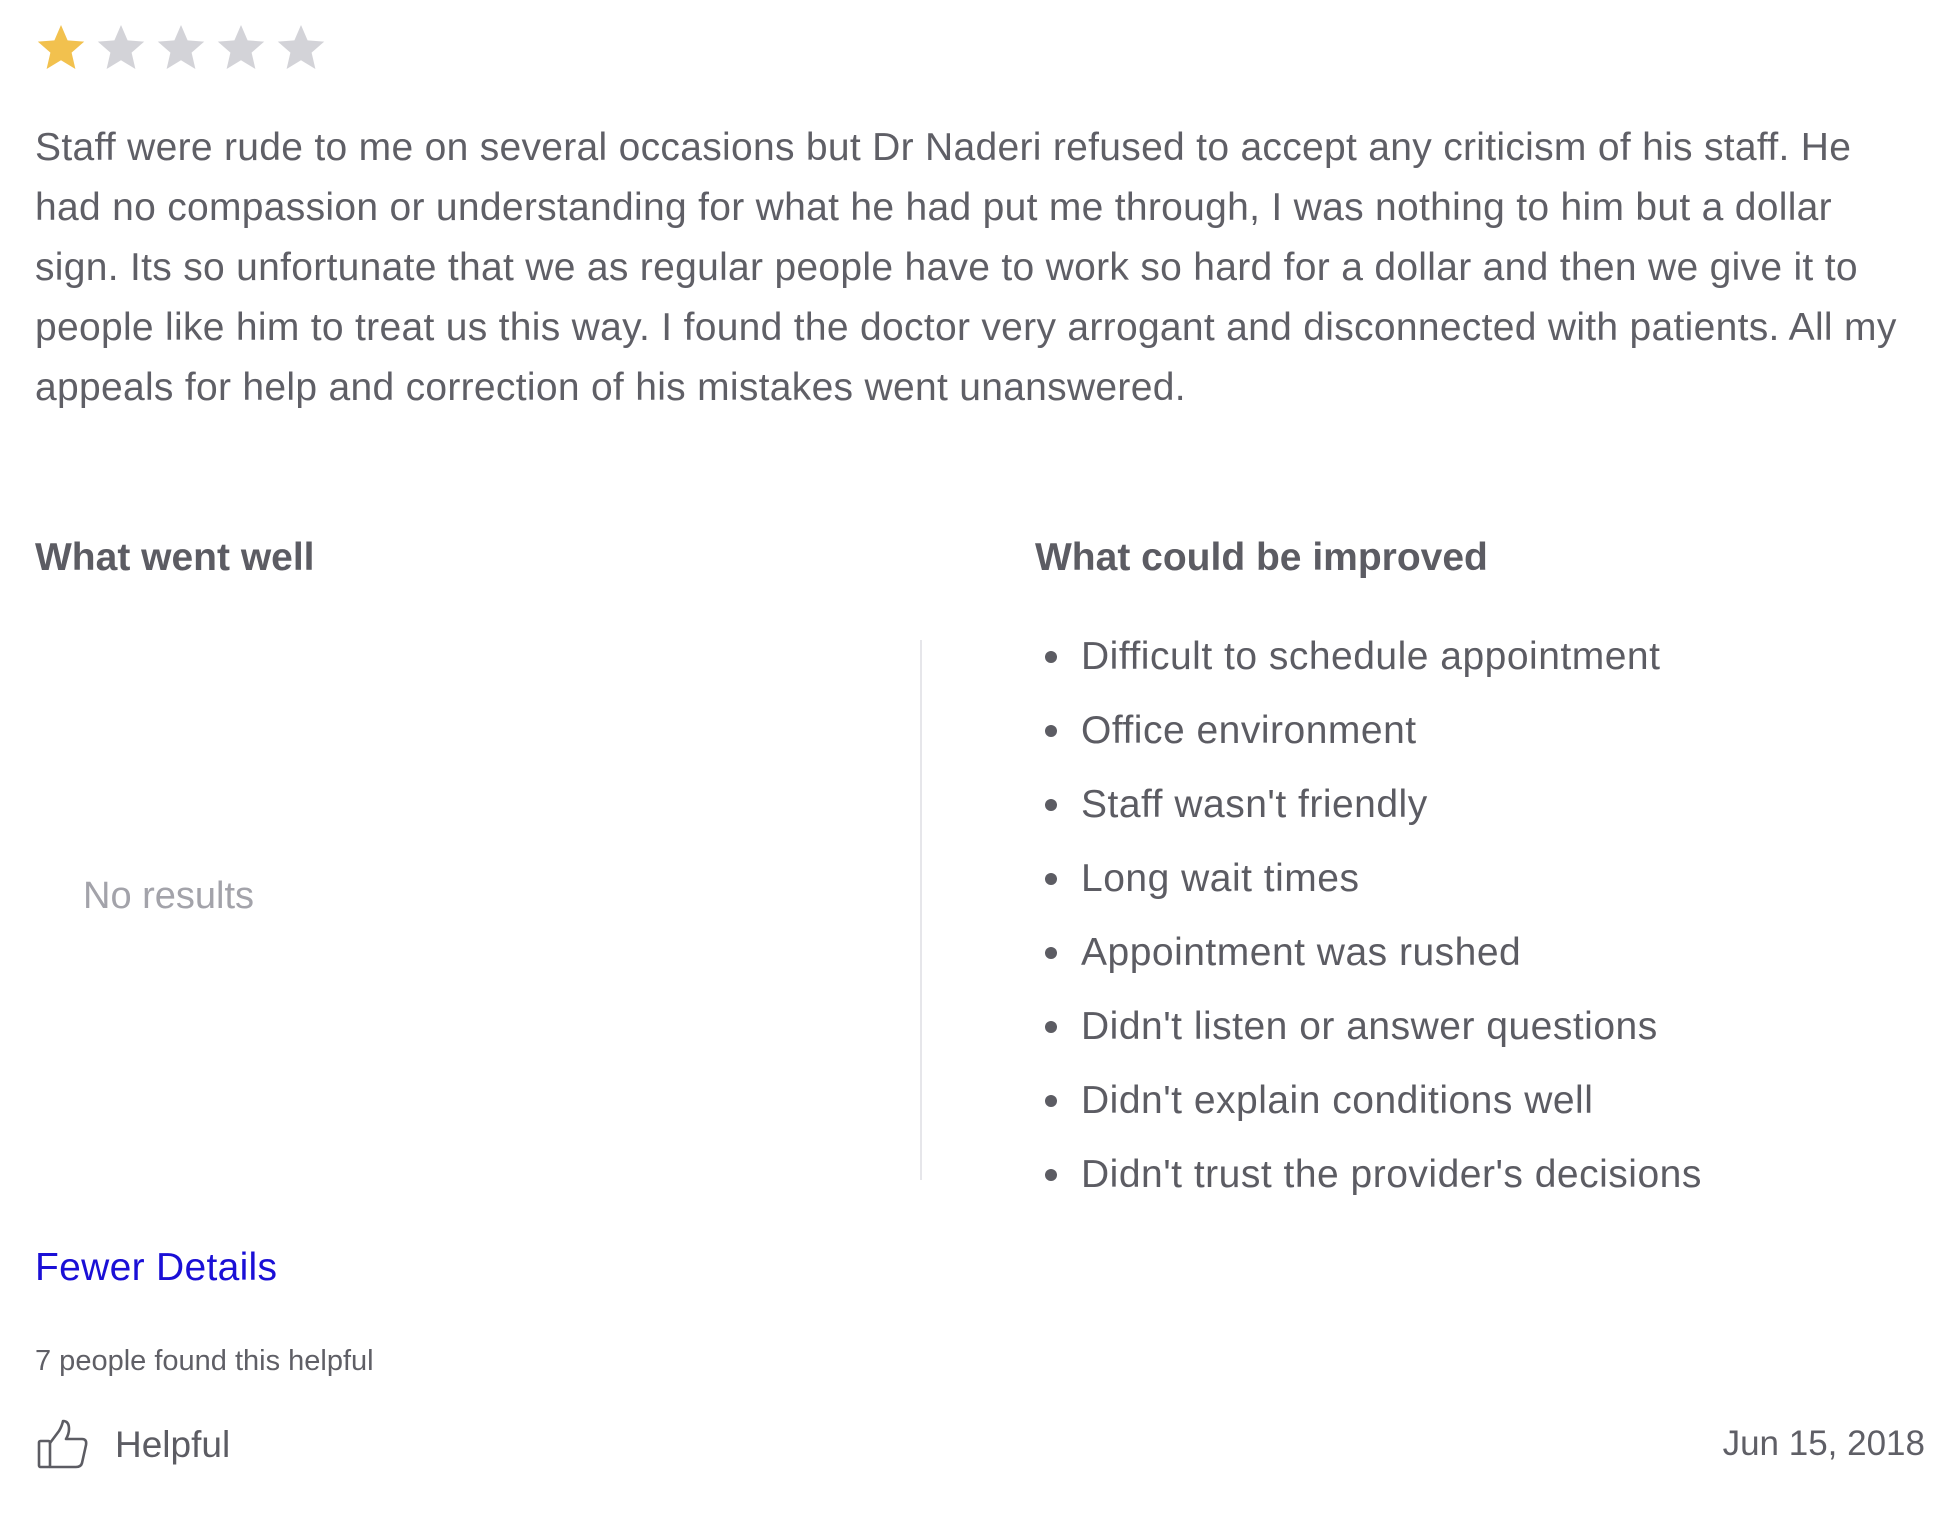  What do you see at coordinates (1254, 804) in the screenshot?
I see `list-item-label: Staff wasn't friendly` at bounding box center [1254, 804].